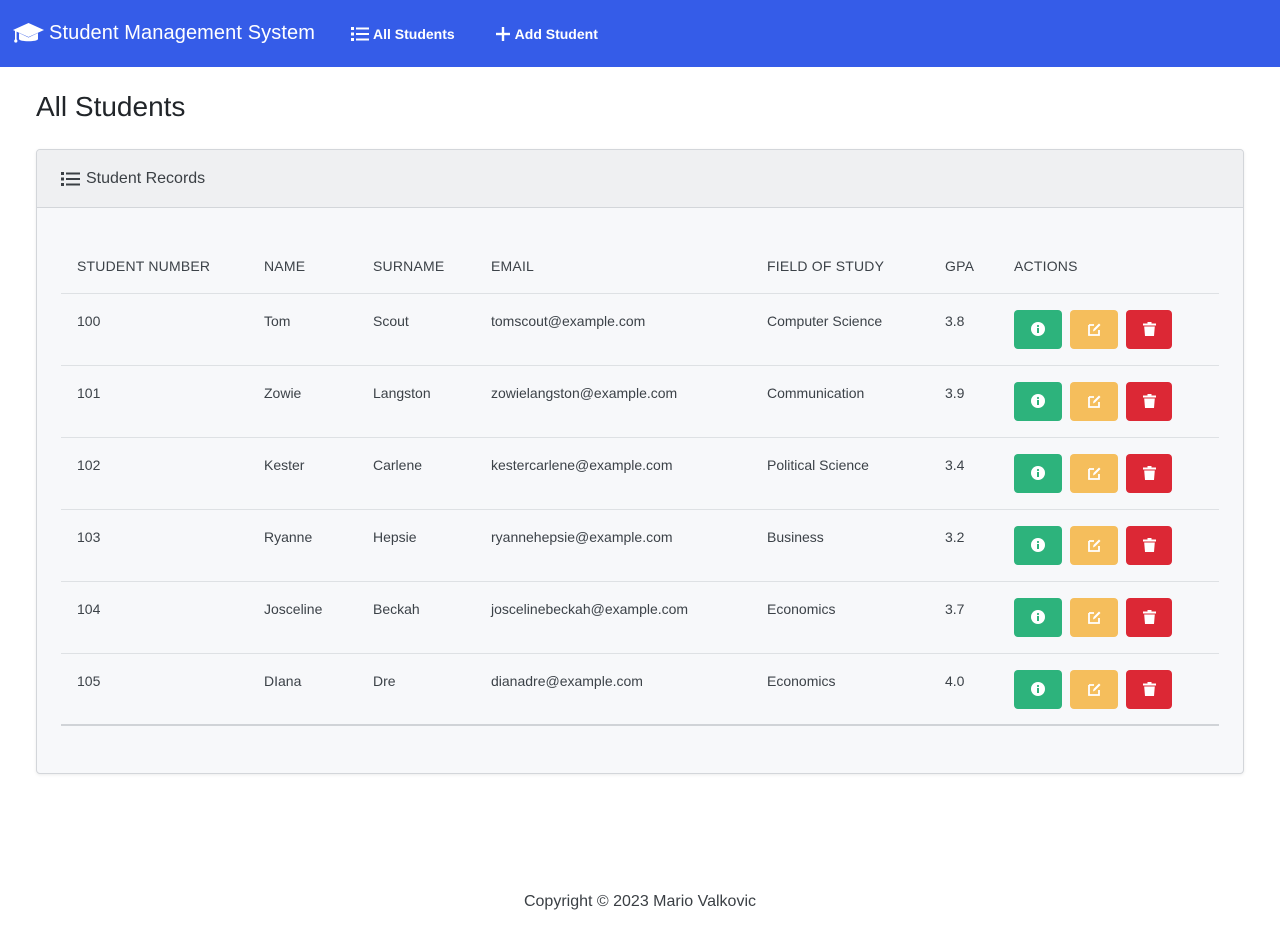 This screenshot has width=1280, height=939. I want to click on cell-name: DIana, so click(302, 689).